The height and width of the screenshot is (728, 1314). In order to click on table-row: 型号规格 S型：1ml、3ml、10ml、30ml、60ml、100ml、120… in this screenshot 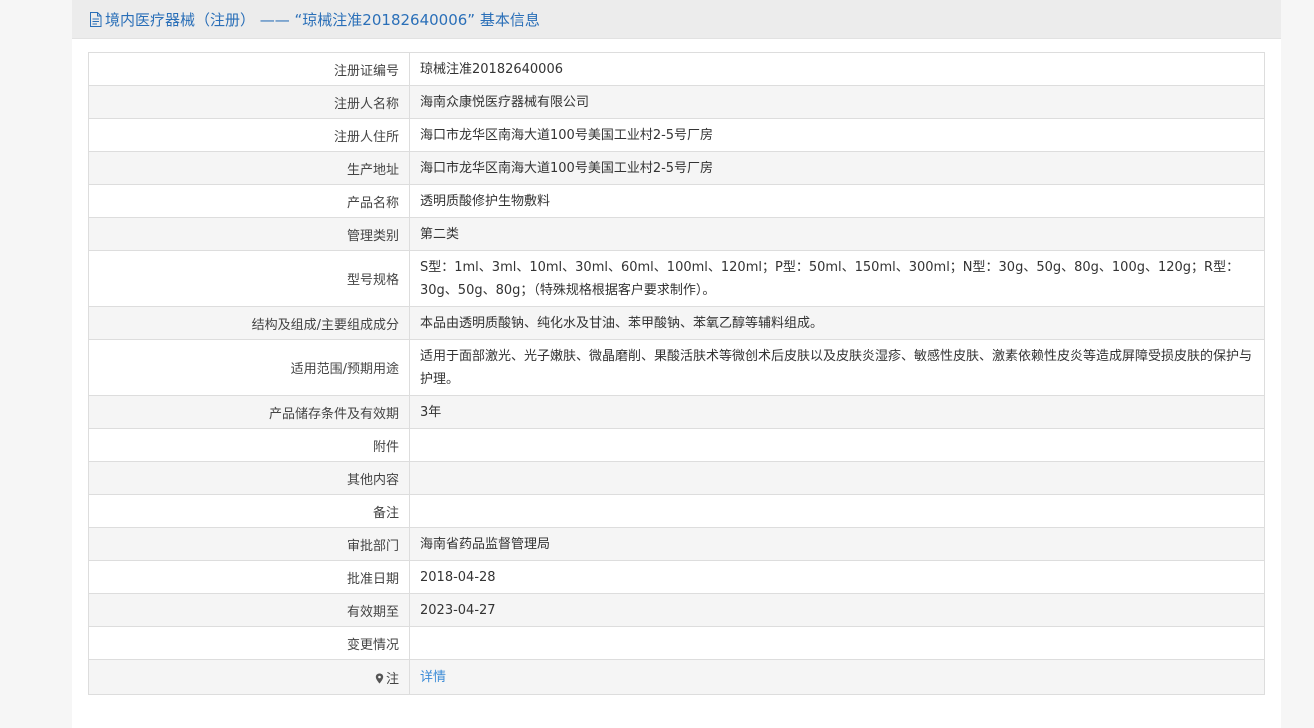, I will do `click(676, 278)`.